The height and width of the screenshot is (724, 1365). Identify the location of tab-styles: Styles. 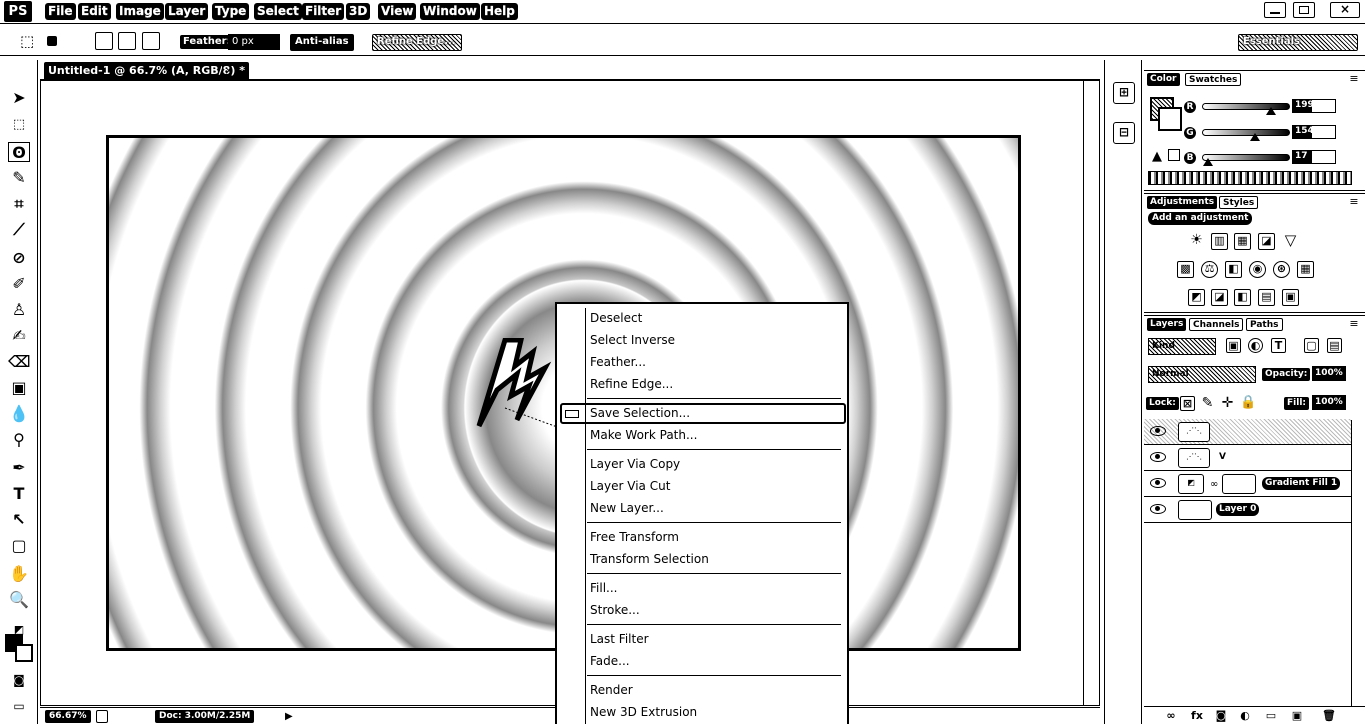
(1239, 202).